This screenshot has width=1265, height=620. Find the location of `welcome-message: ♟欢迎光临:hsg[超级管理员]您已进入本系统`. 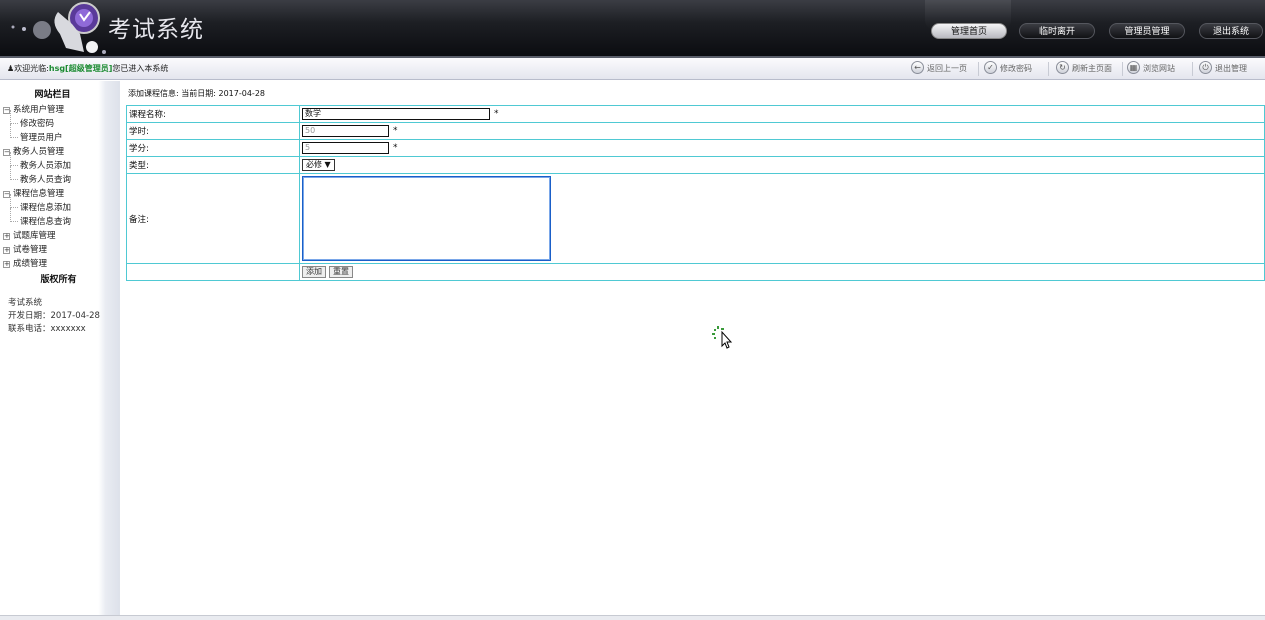

welcome-message: ♟欢迎光临:hsg[超级管理员]您已进入本系统 is located at coordinates (88, 68).